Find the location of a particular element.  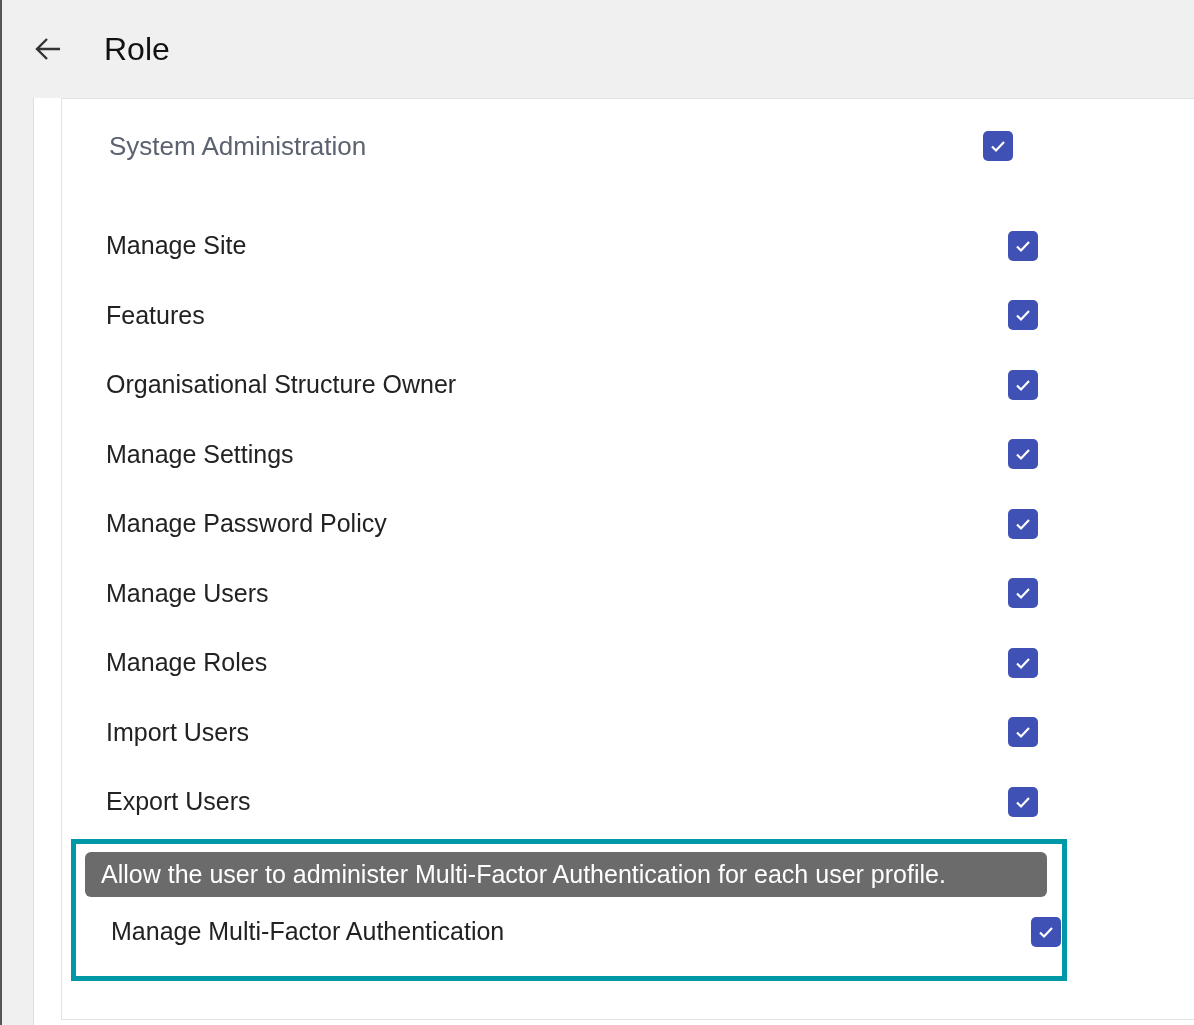

section-title: System Administration is located at coordinates (238, 146).